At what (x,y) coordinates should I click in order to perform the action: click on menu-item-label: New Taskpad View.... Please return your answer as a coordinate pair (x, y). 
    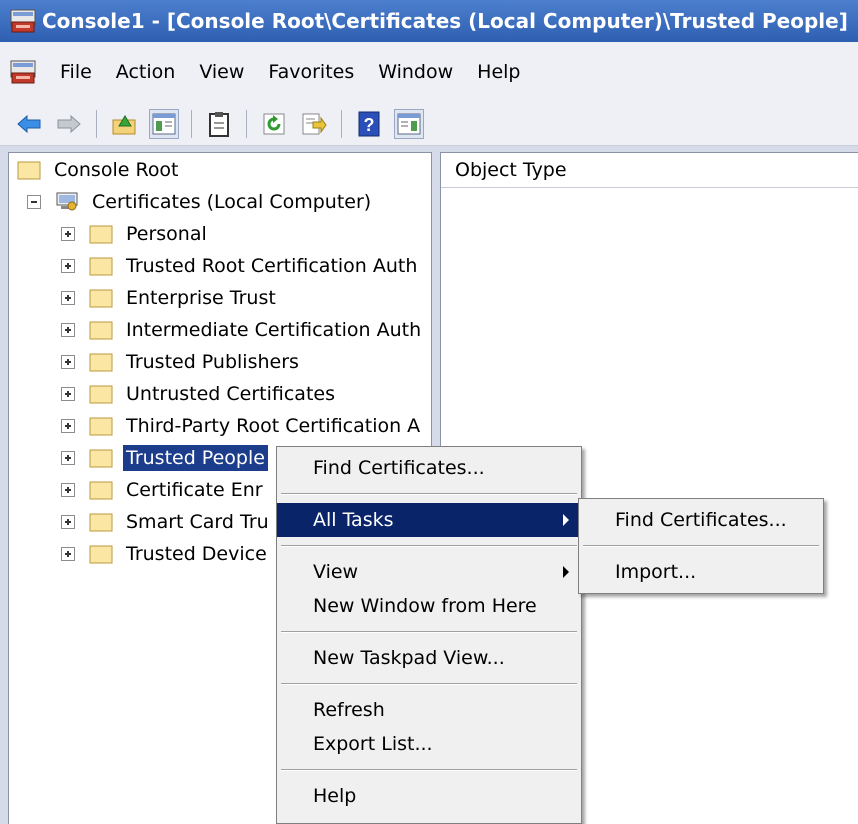
    Looking at the image, I should click on (409, 658).